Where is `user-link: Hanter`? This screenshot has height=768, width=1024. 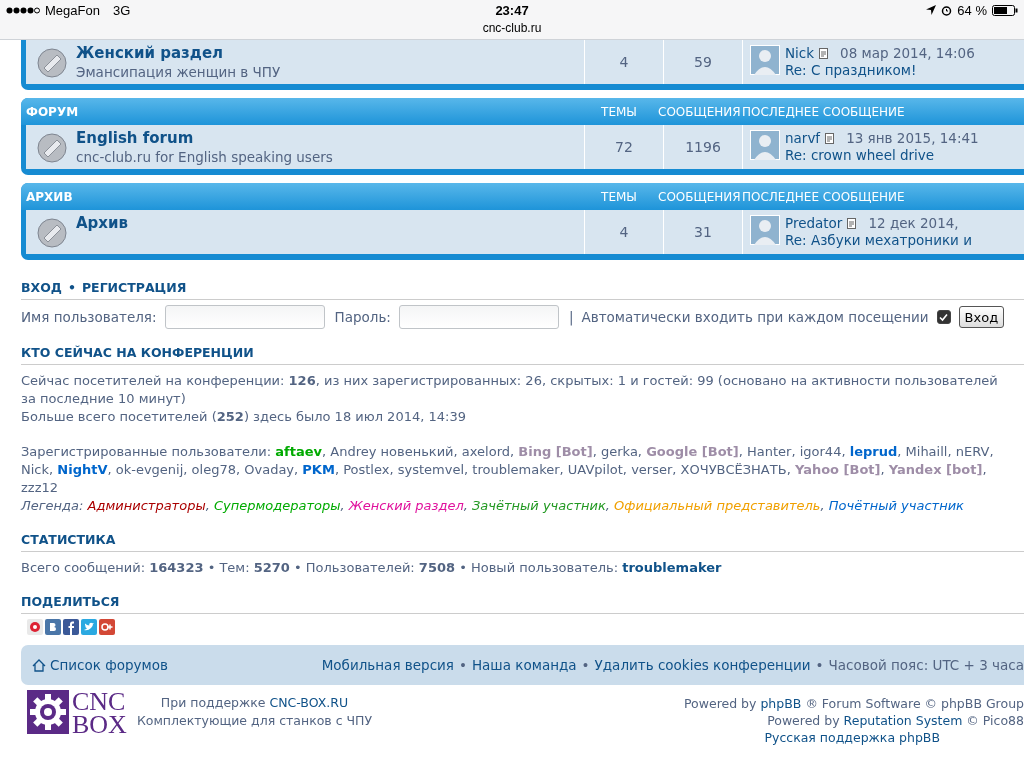 user-link: Hanter is located at coordinates (769, 451).